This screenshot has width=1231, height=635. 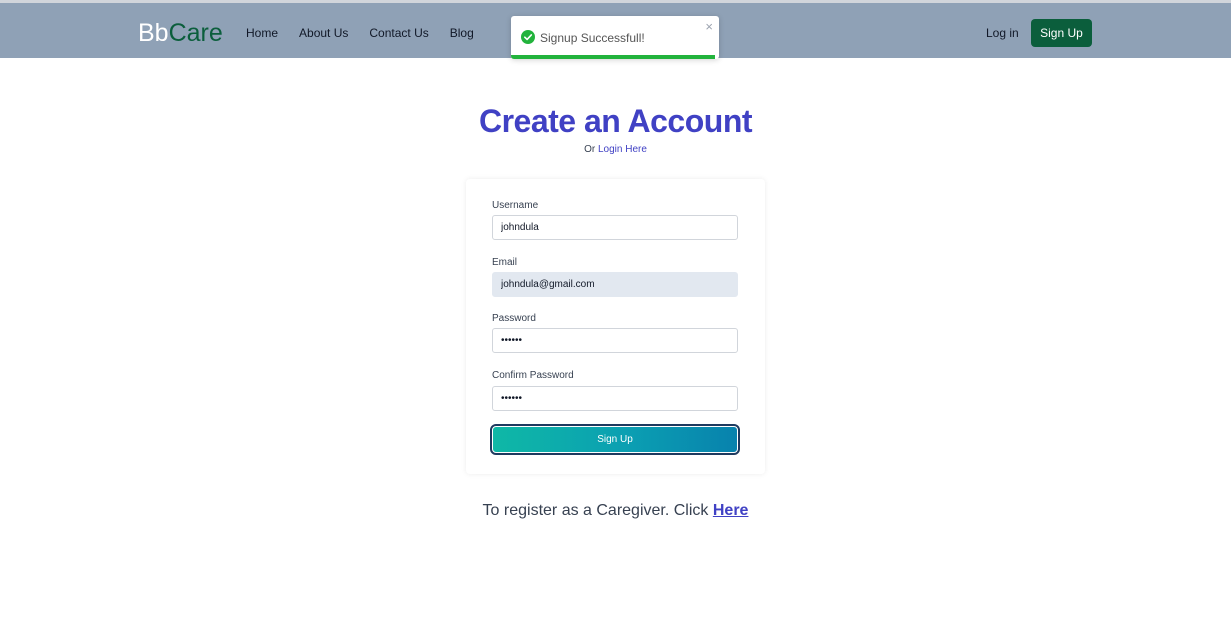 I want to click on signup-nav-button: Sign Up, so click(x=1061, y=33).